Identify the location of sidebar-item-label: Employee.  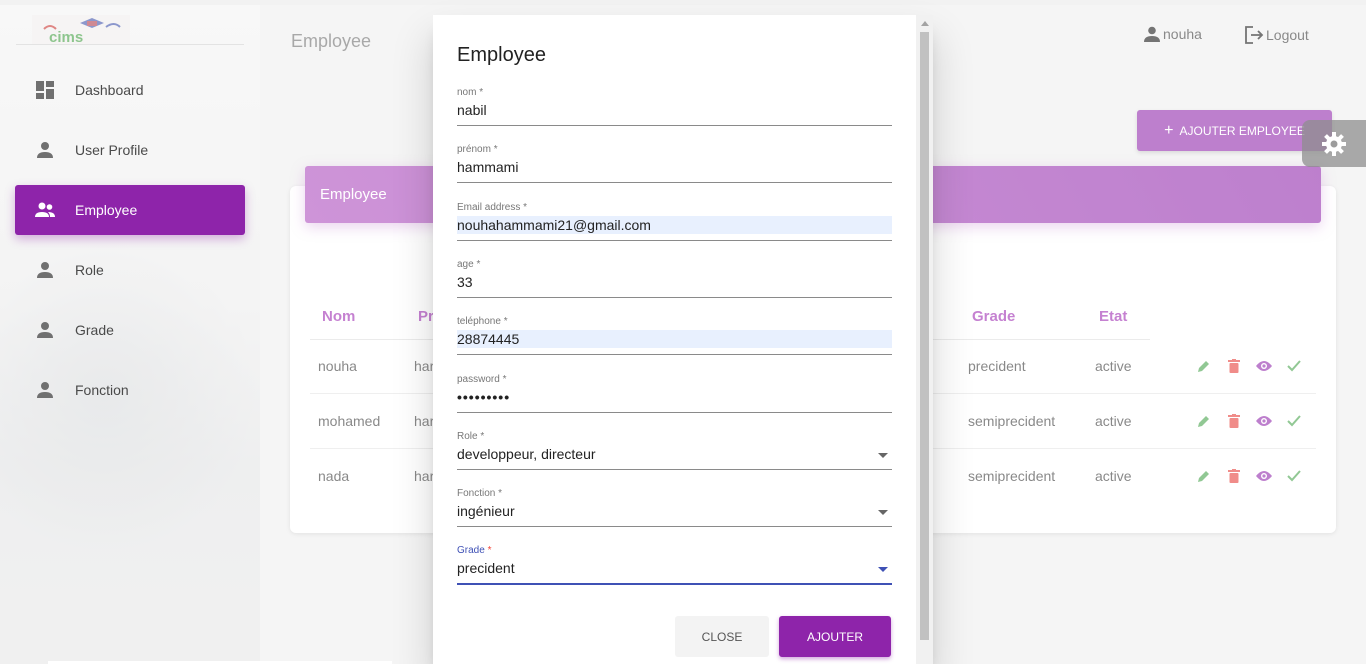
(106, 210).